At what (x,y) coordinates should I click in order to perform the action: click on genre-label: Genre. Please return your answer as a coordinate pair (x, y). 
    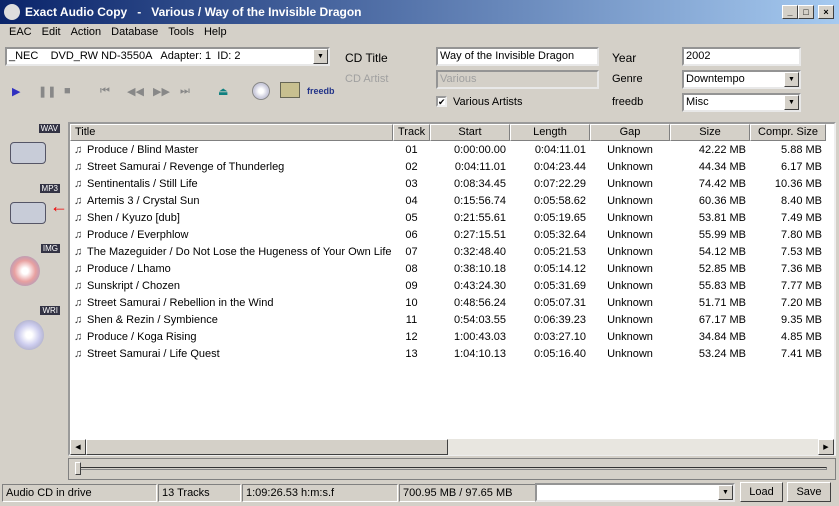
    Looking at the image, I should click on (627, 79).